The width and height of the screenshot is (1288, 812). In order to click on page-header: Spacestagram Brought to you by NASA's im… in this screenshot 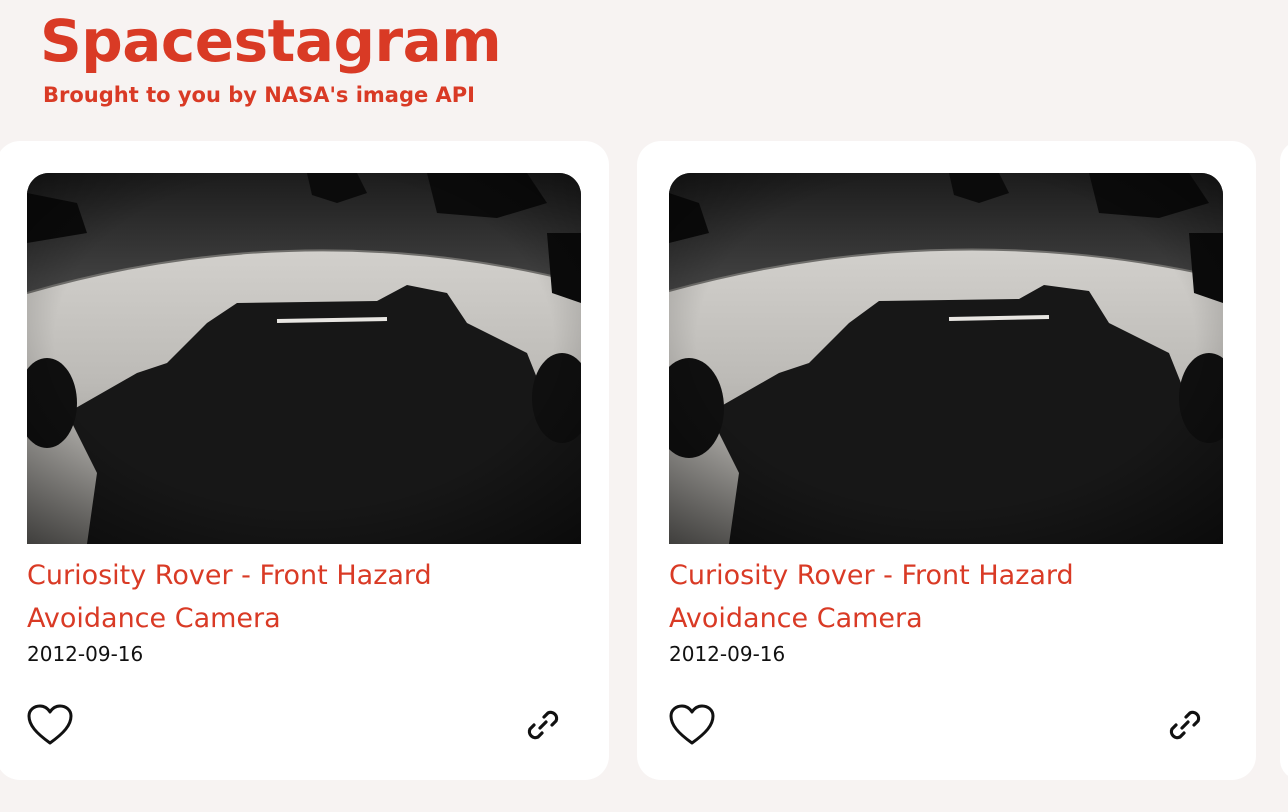, I will do `click(271, 57)`.